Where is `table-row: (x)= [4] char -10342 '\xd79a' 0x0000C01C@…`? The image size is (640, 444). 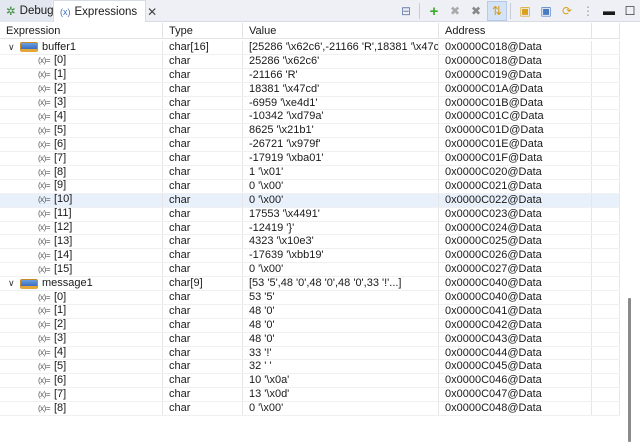
table-row: (x)= [4] char -10342 '\xd79a' 0x0000C01C@… is located at coordinates (310, 117).